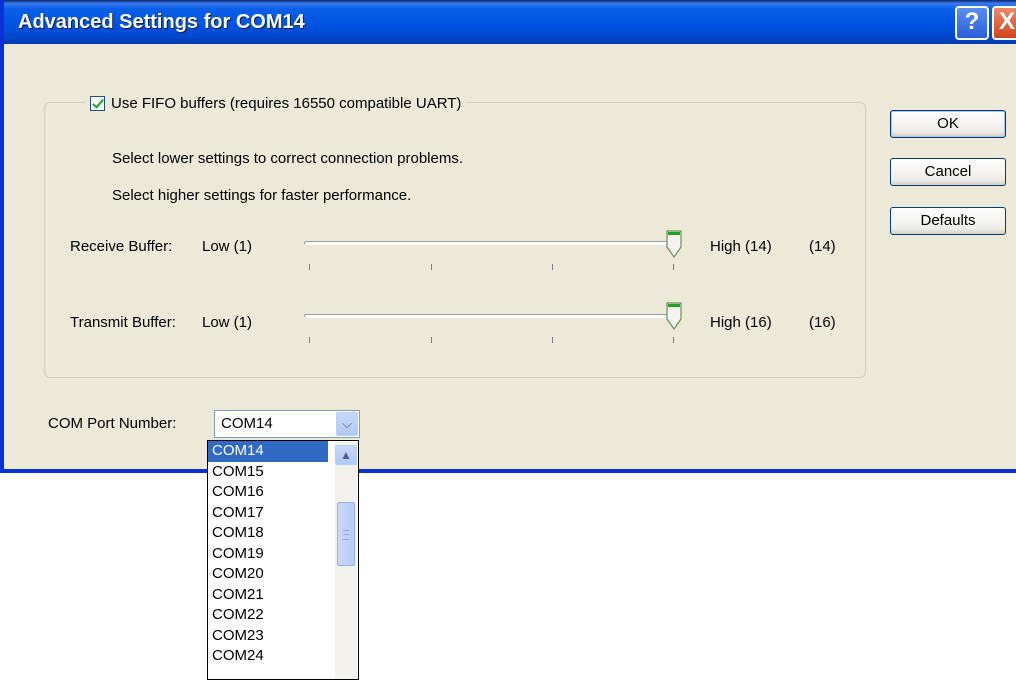 Image resolution: width=1016 pixels, height=680 pixels. What do you see at coordinates (287, 424) in the screenshot?
I see `com-port-select: COM14 ⌵` at bounding box center [287, 424].